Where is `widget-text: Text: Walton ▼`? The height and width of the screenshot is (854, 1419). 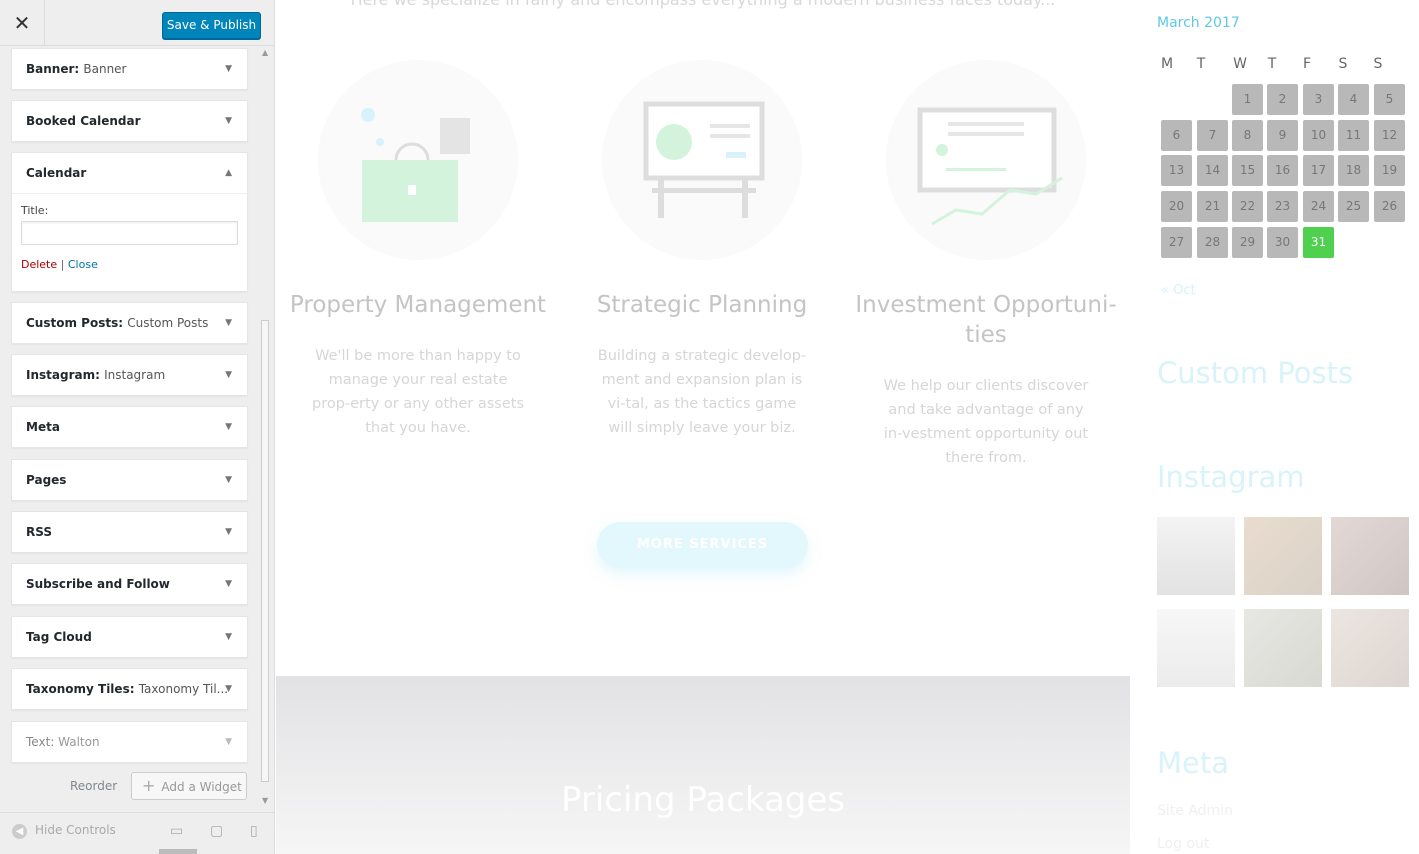 widget-text: Text: Walton ▼ is located at coordinates (129, 742).